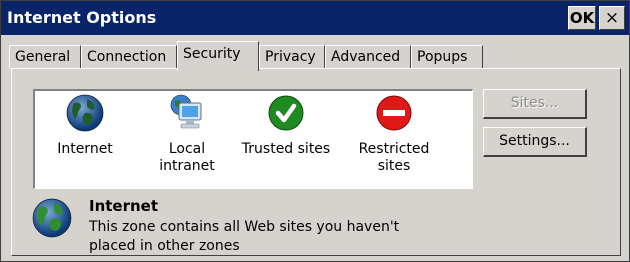 The height and width of the screenshot is (262, 630). Describe the element at coordinates (85, 149) in the screenshot. I see `zone-label: Internet` at that location.